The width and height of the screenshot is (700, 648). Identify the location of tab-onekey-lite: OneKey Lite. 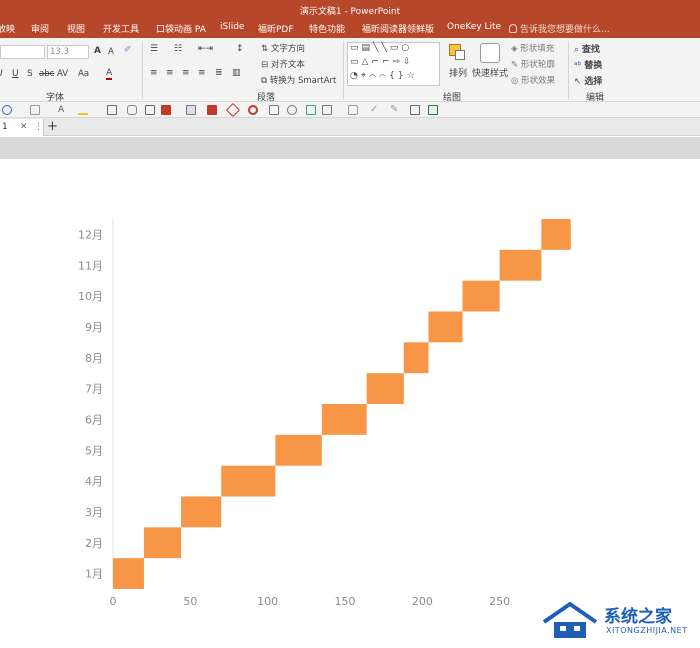
(474, 27).